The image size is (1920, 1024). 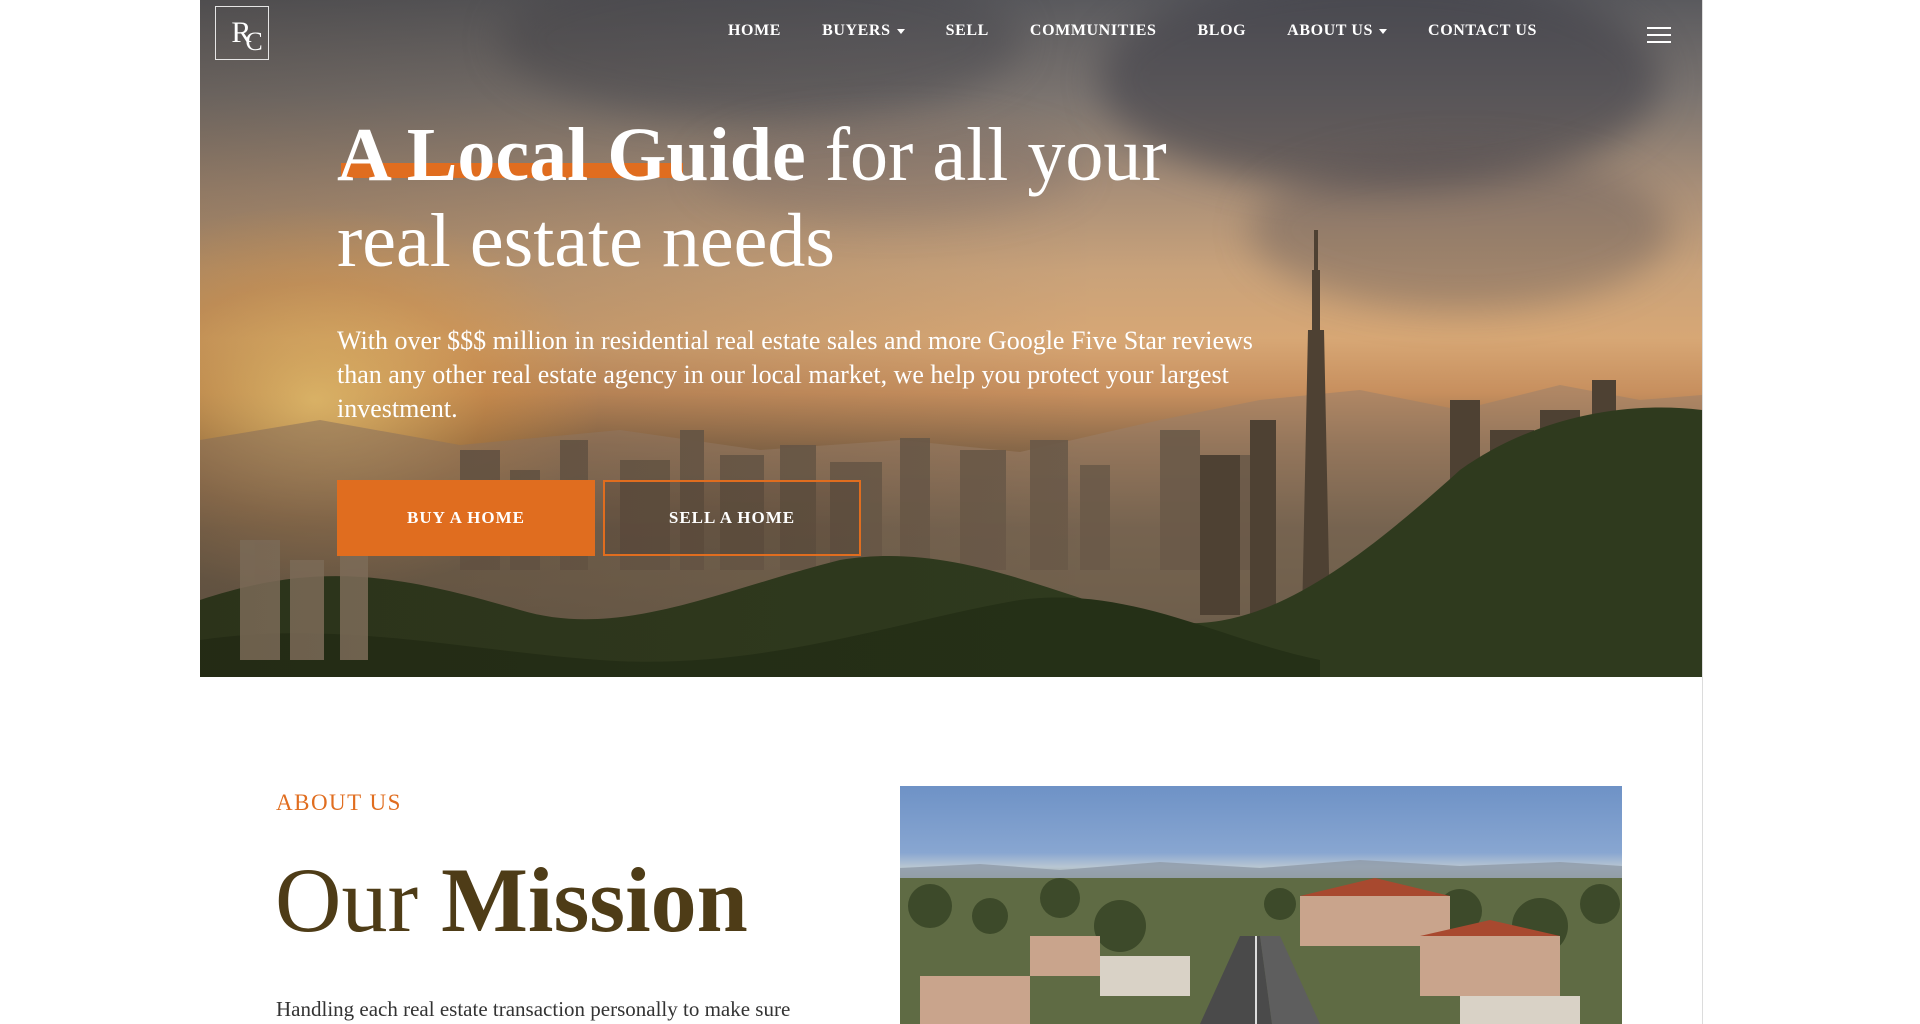 What do you see at coordinates (995, 155) in the screenshot?
I see `headline-line1-text: for all your` at bounding box center [995, 155].